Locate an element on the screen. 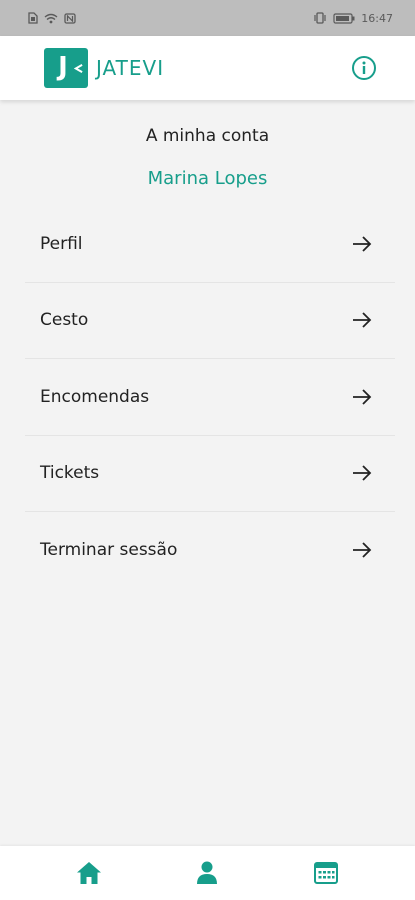 The image size is (415, 900). nav-account is located at coordinates (207, 873).